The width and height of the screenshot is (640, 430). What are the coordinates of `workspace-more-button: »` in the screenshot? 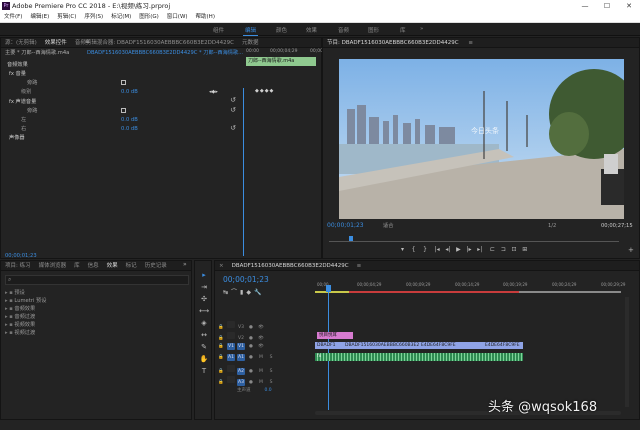 It's located at (421, 29).